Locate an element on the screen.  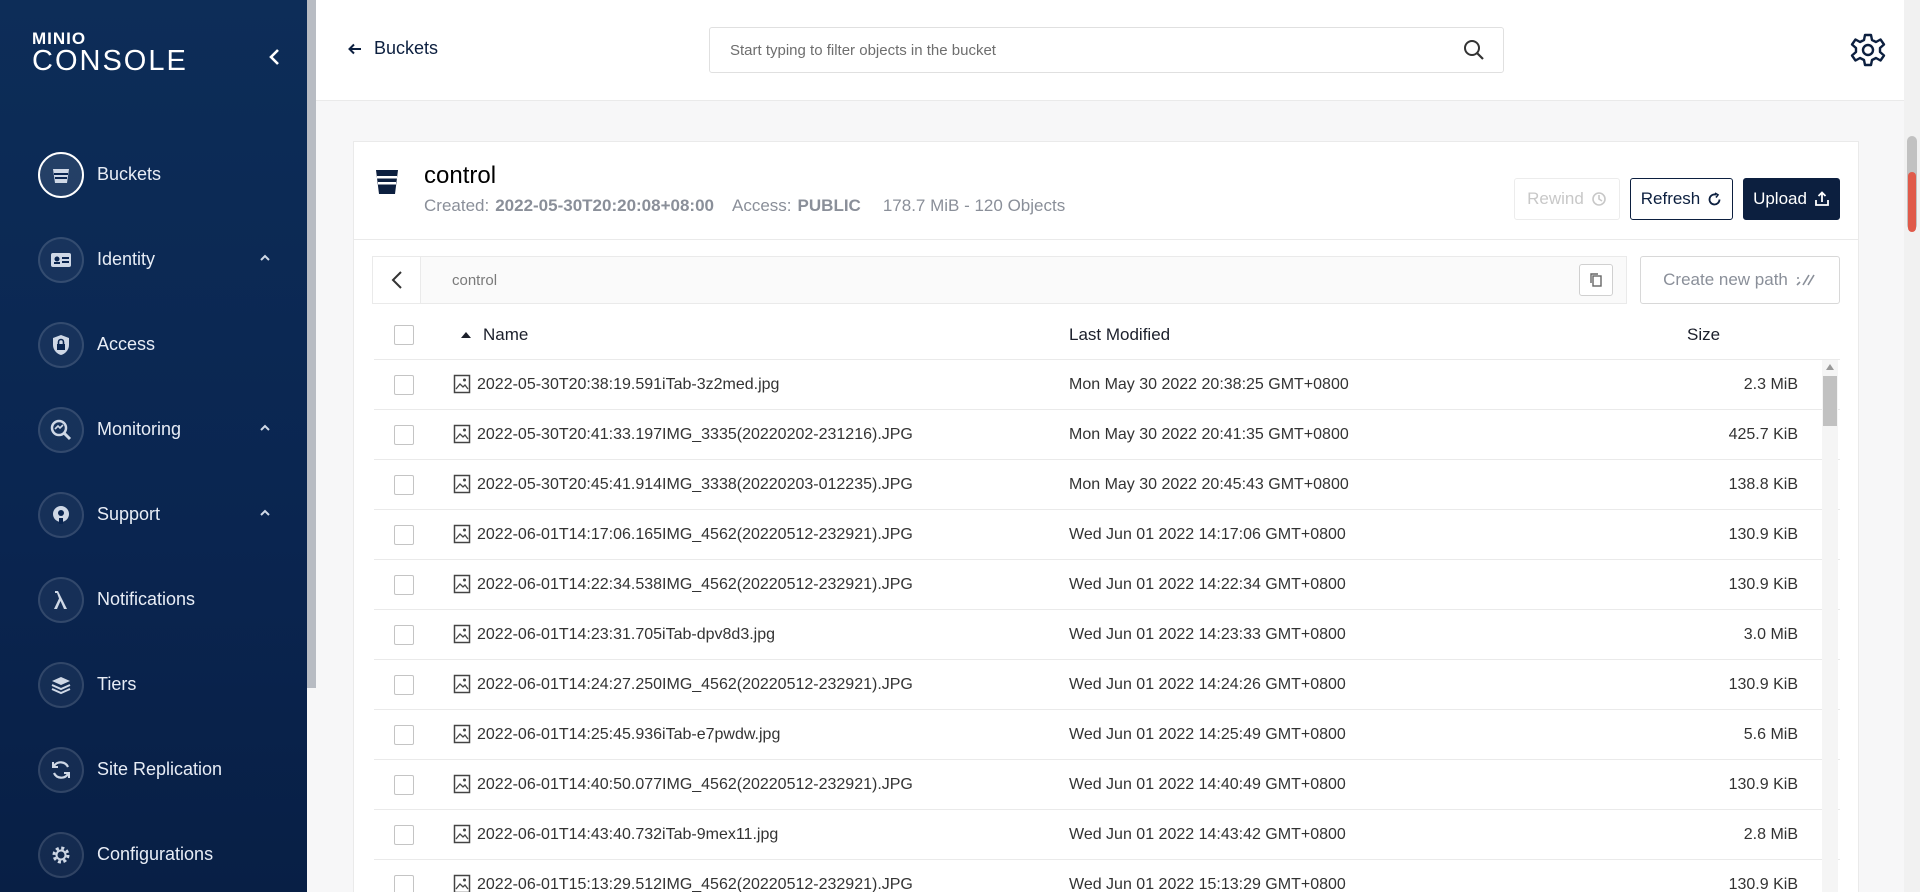
logo-brand: MINIO is located at coordinates (59, 38).